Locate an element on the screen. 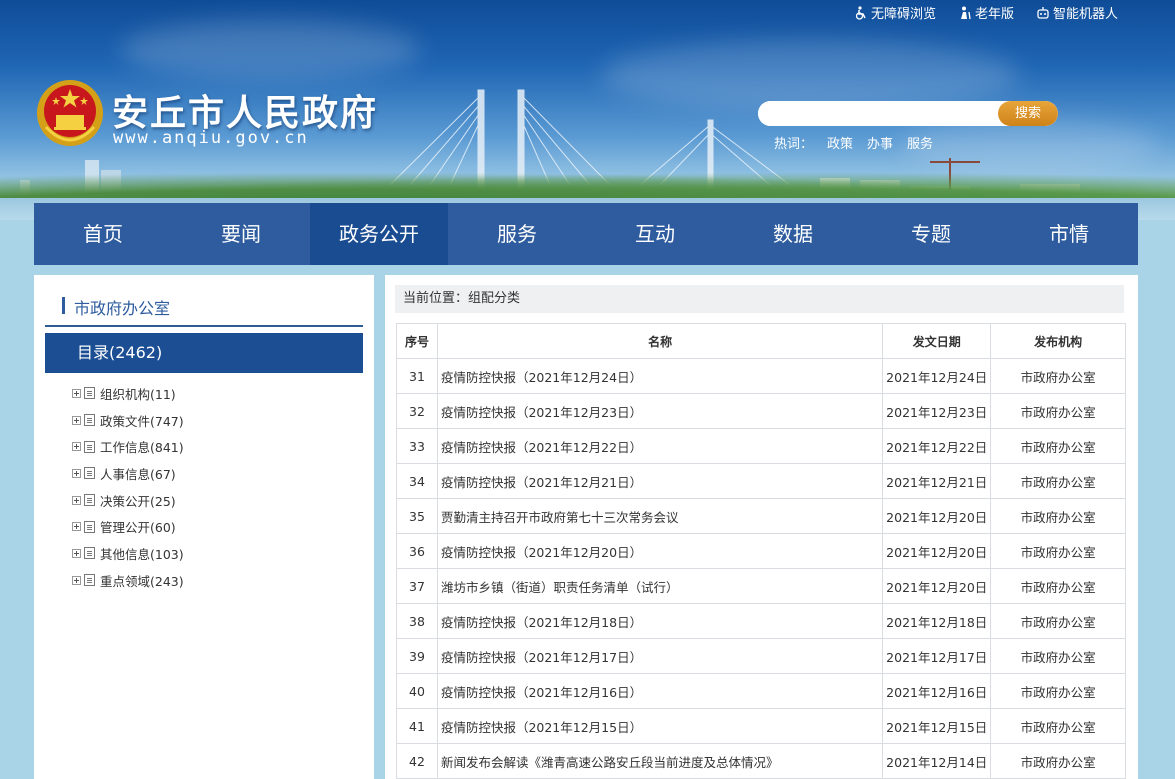  national-emblem-icon is located at coordinates (70, 113).